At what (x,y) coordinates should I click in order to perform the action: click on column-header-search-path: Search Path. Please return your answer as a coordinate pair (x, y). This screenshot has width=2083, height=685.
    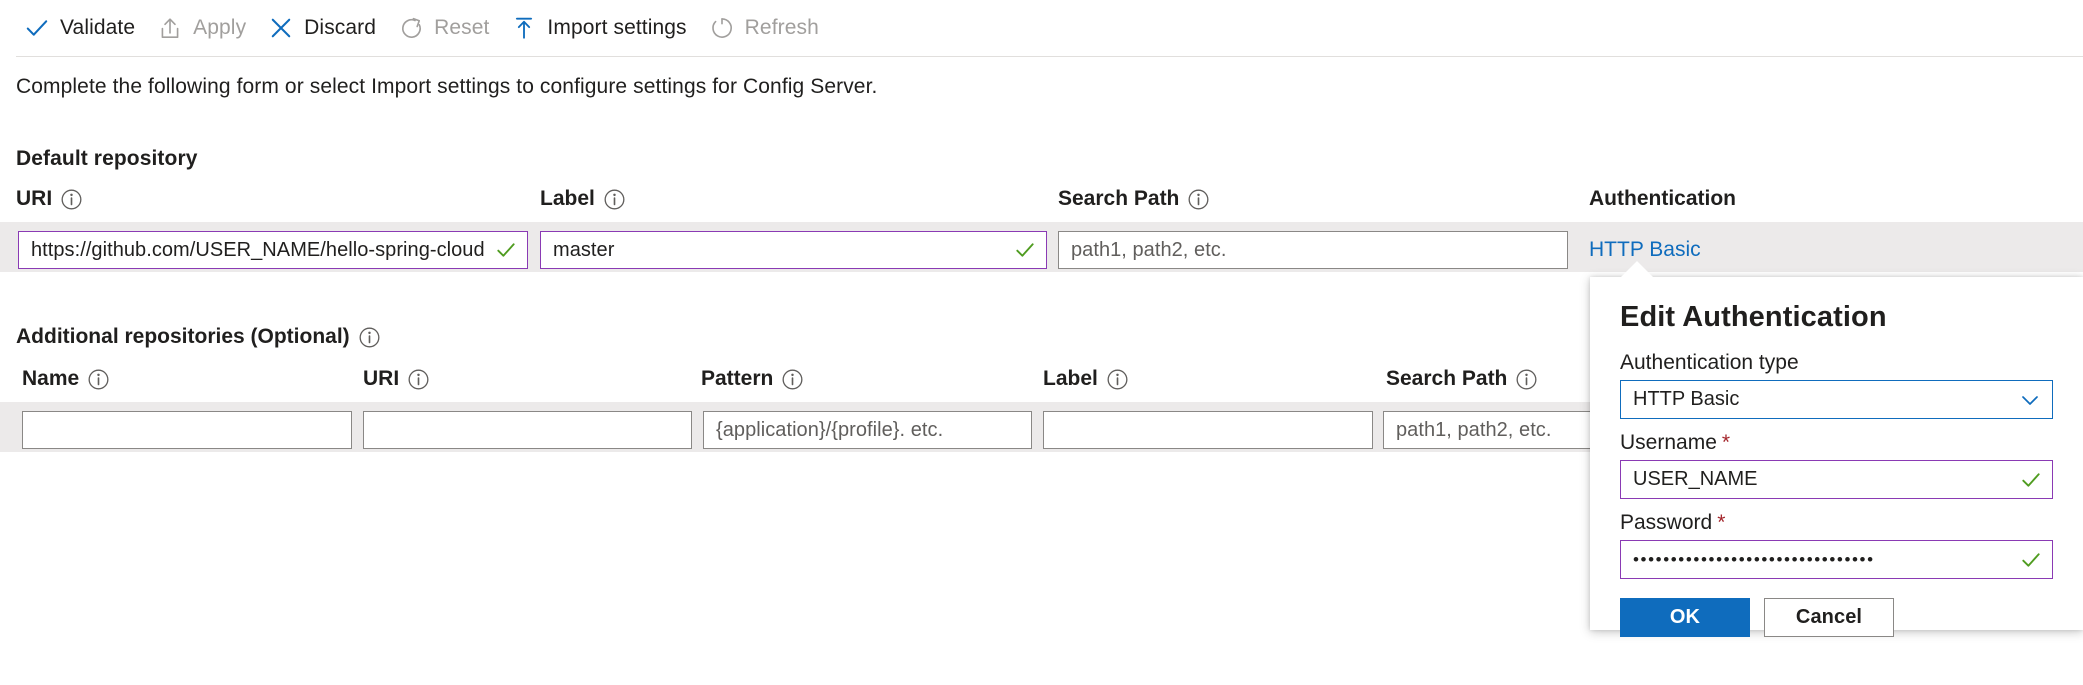
    Looking at the image, I should click on (1133, 199).